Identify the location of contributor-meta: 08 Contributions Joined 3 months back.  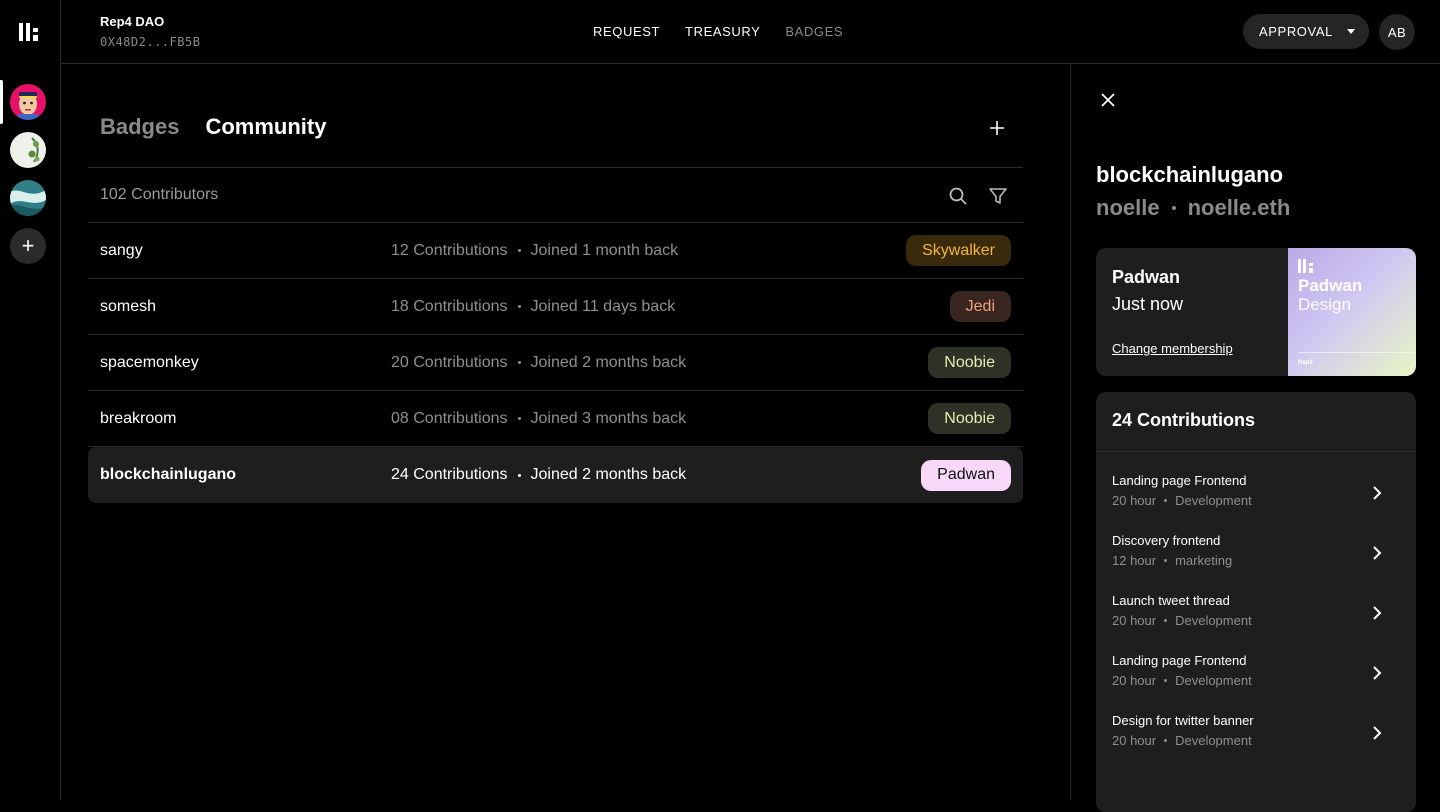
(538, 419).